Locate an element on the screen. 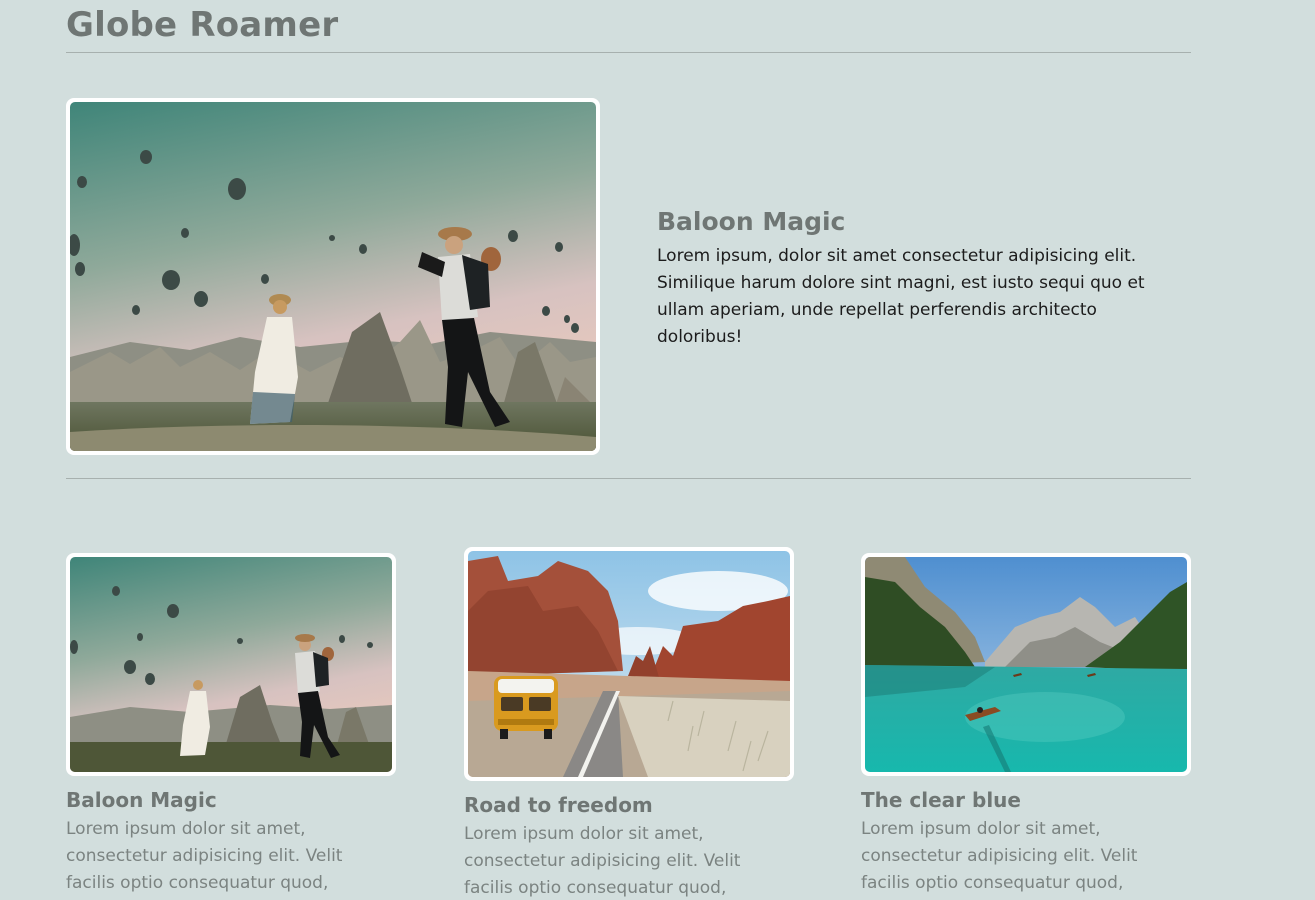 The height and width of the screenshot is (900, 1315). header-divider is located at coordinates (628, 52).